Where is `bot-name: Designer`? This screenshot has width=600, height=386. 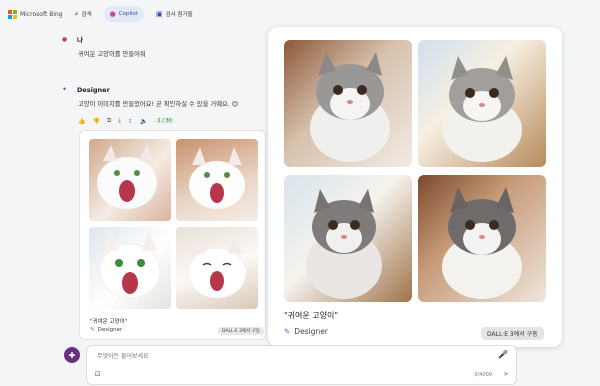 bot-name: Designer is located at coordinates (93, 89).